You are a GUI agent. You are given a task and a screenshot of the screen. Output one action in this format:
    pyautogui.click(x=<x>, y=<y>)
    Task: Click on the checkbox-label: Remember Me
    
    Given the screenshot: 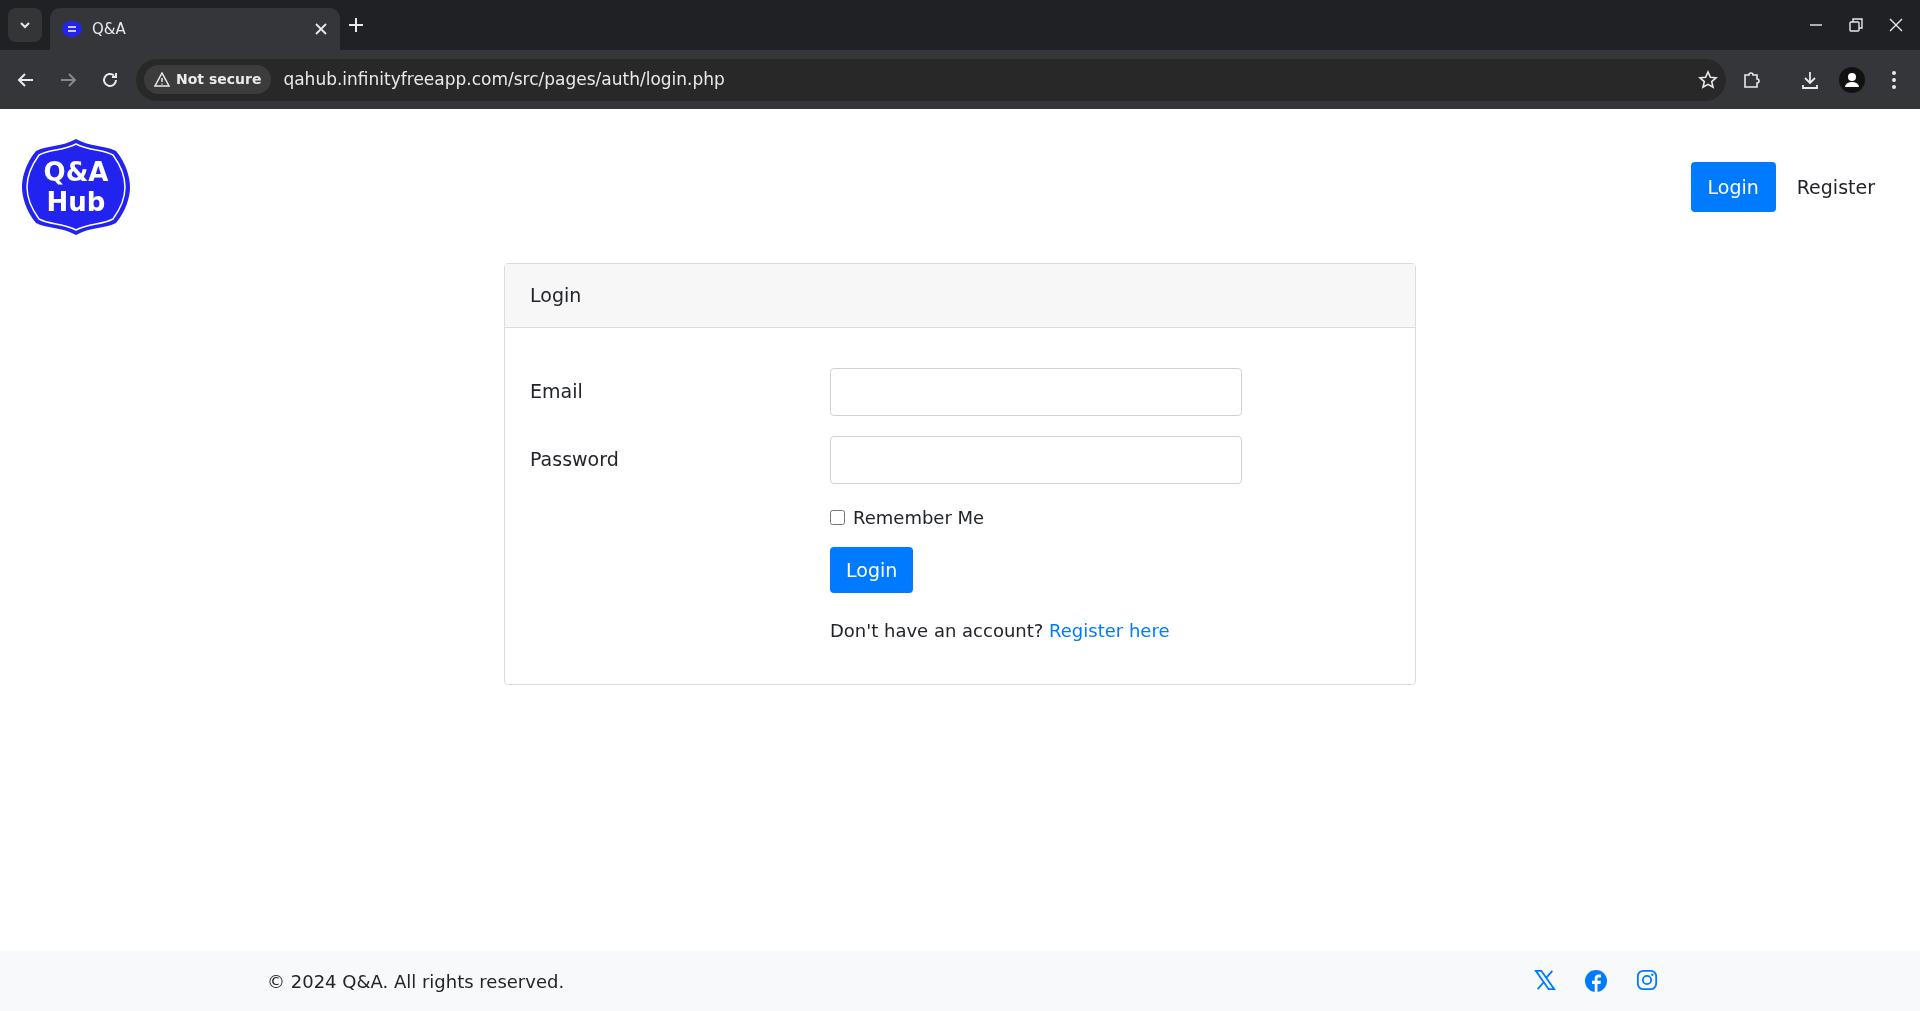 What is the action you would take?
    pyautogui.click(x=919, y=517)
    